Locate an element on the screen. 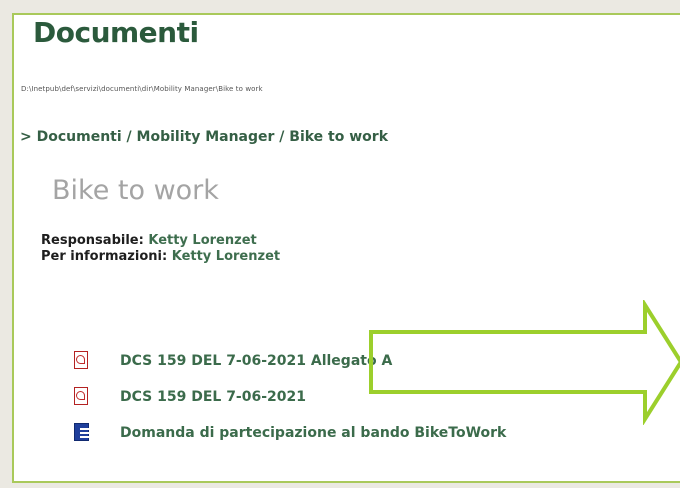  document-item: DCS 159 DEL 7-06-2021 is located at coordinates (340, 397).